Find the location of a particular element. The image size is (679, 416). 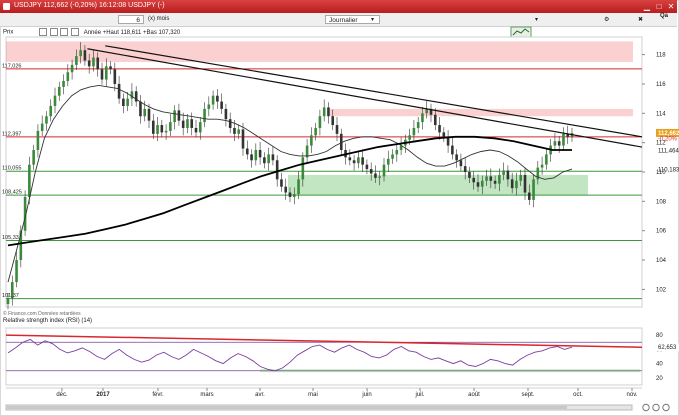

x-tick-label: juil. is located at coordinates (419, 395).